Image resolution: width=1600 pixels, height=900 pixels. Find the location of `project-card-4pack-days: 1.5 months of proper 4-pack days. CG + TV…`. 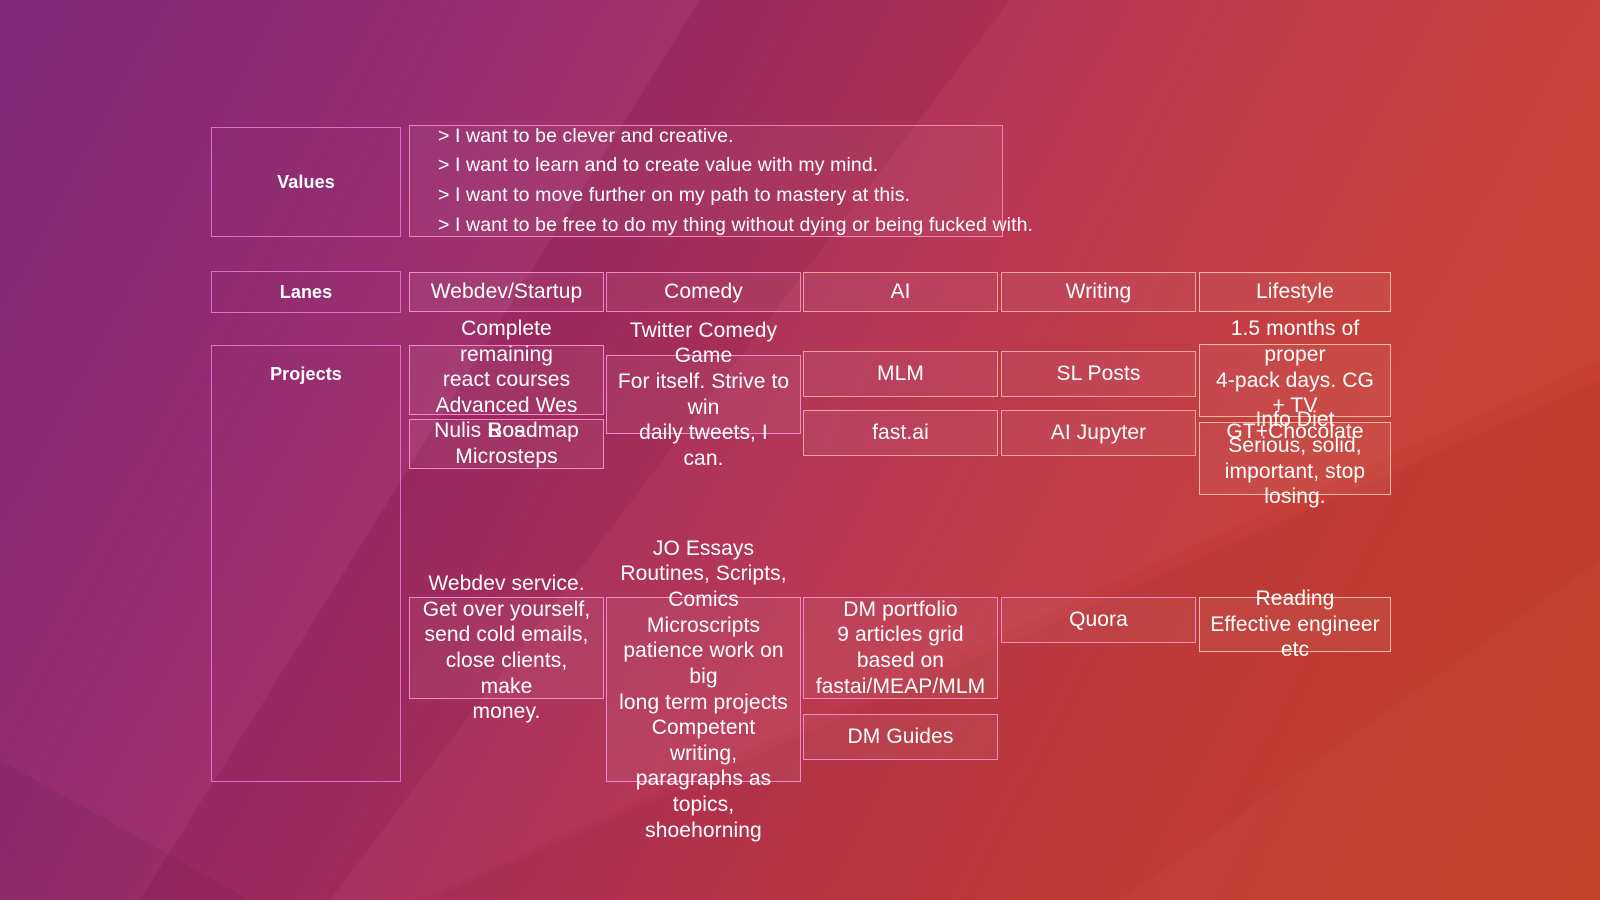

project-card-4pack-days: 1.5 months of proper 4-pack days. CG + TV… is located at coordinates (1295, 380).